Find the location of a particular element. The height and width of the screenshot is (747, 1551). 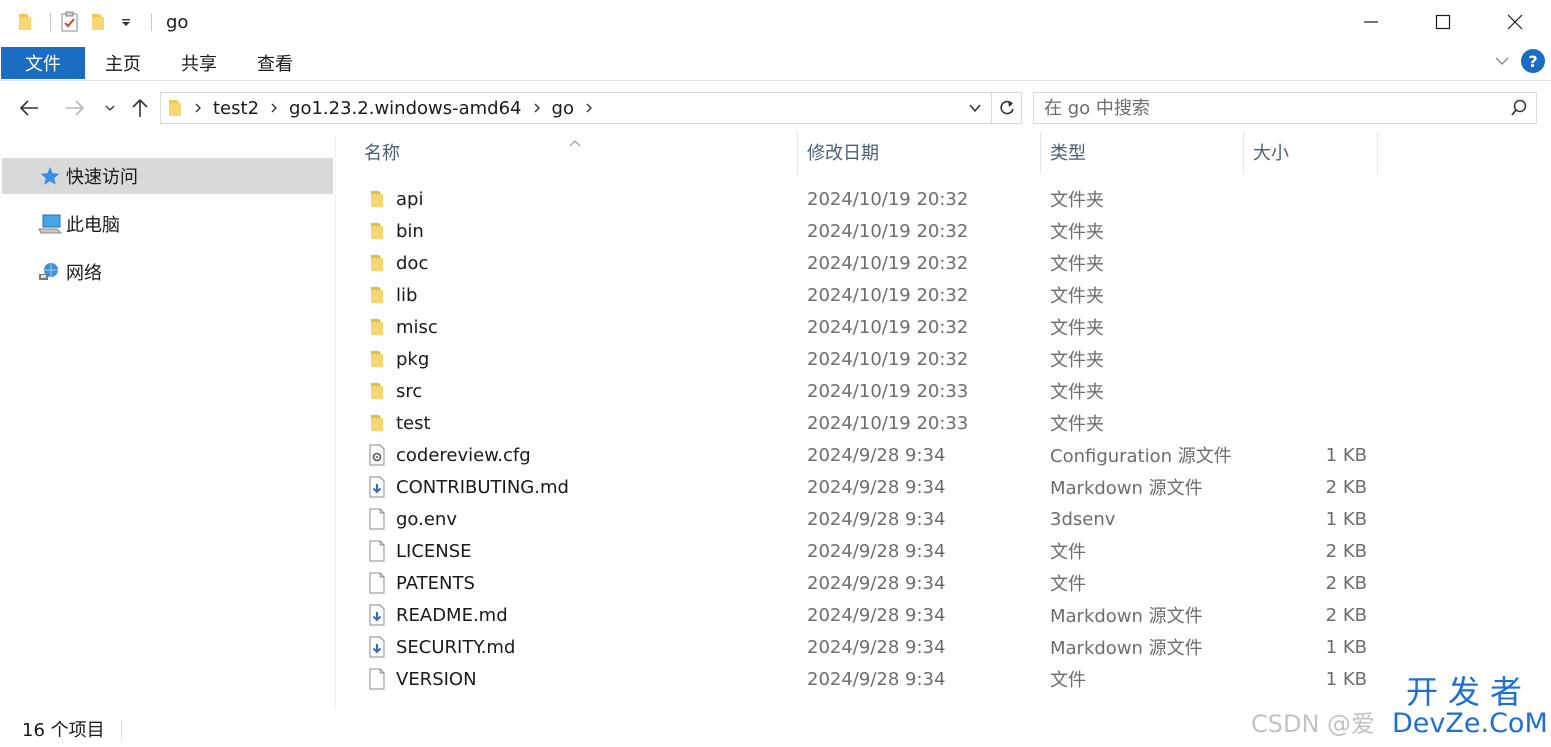

table-row: lib 2024/10/19 20:32 文件夹 is located at coordinates (943, 295).